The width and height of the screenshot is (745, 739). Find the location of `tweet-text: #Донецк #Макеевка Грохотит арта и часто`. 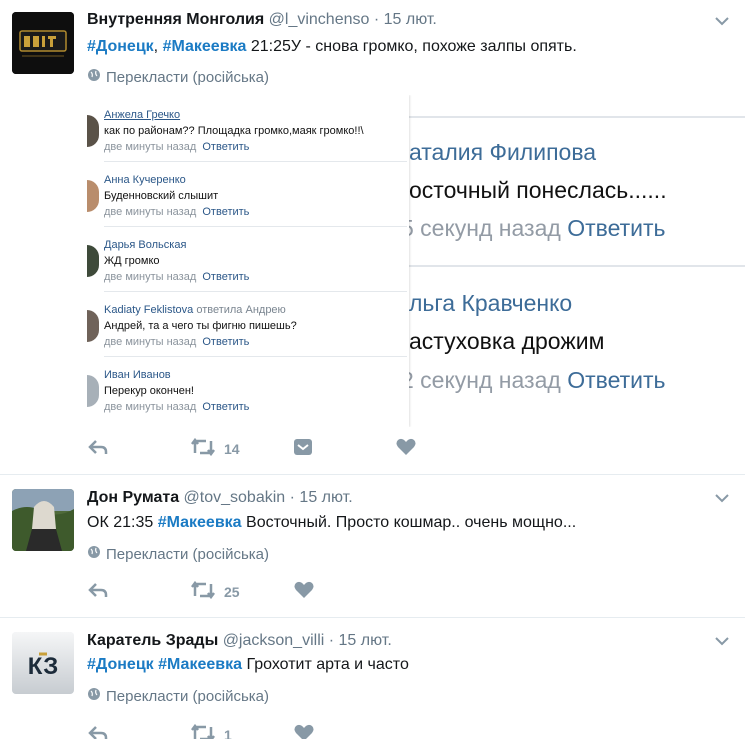

tweet-text: #Донецк #Макеевка Грохотит арта и часто is located at coordinates (248, 665).